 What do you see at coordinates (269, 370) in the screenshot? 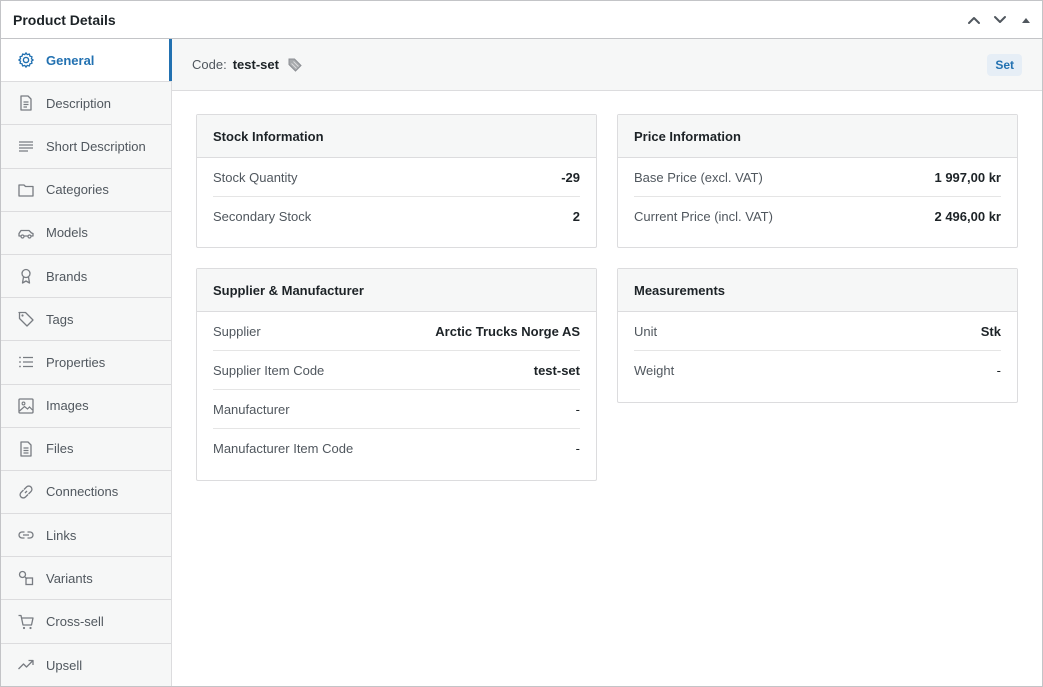
I see `row-label: Supplier Item Code` at bounding box center [269, 370].